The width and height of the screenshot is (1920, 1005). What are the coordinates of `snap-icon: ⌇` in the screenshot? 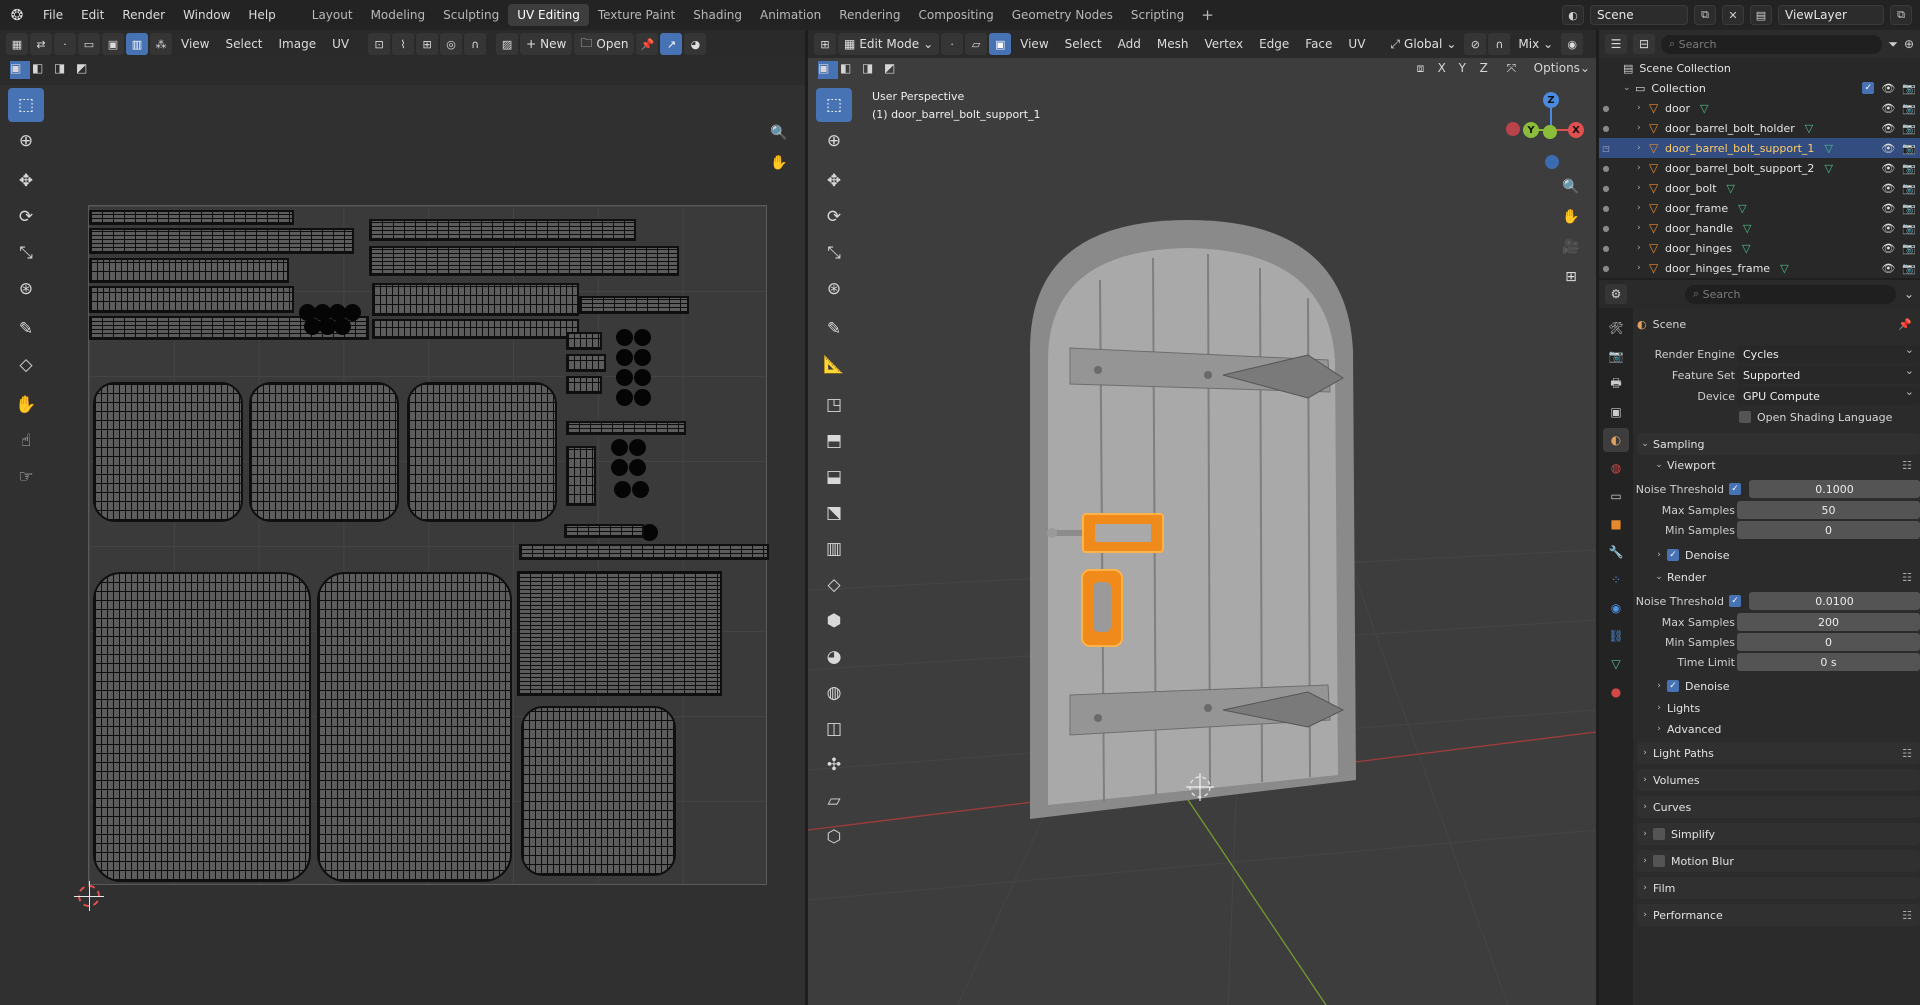 It's located at (403, 44).